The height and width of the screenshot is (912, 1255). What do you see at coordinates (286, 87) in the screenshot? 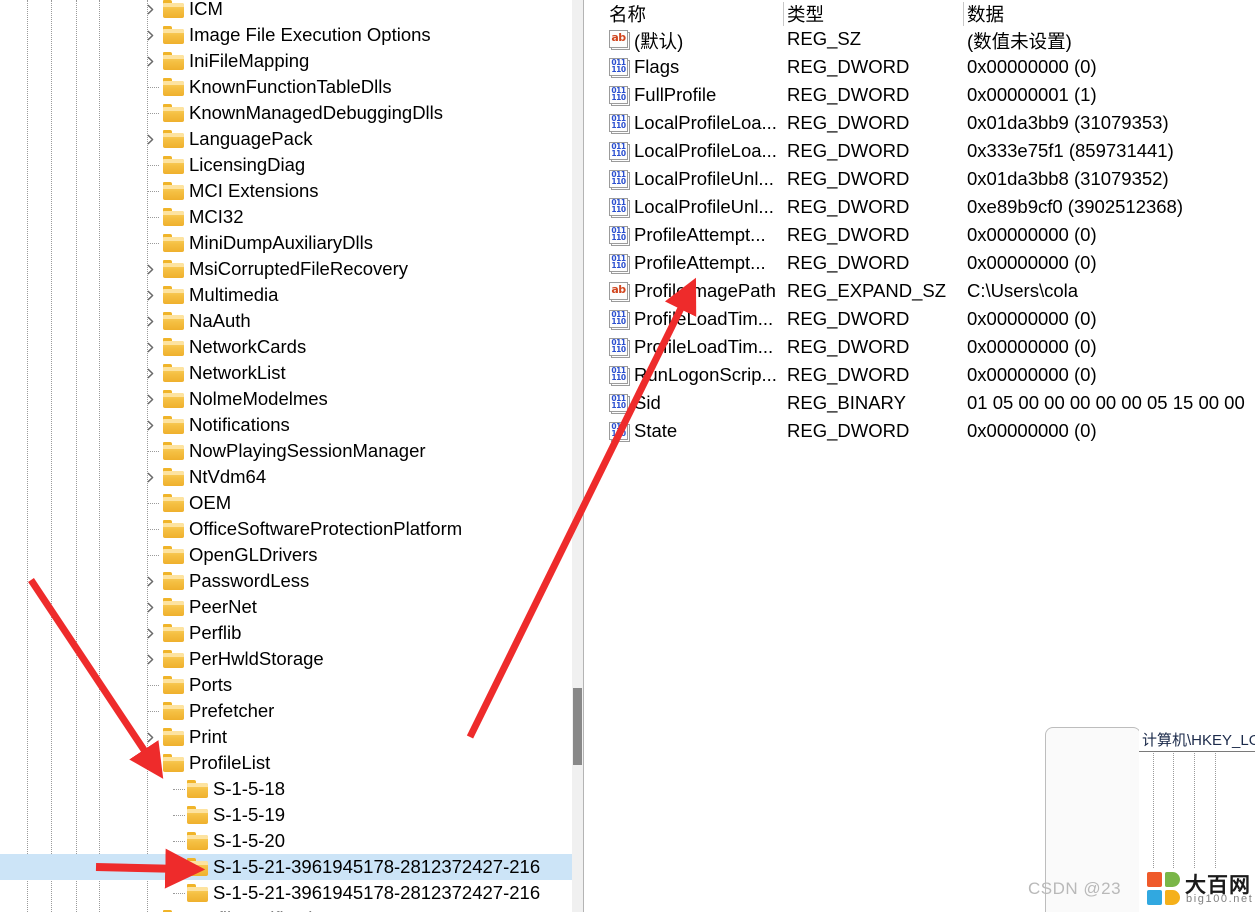
I see `tree-item-knownfunctiontabledlls: KnownFunctionTableDlls` at bounding box center [286, 87].